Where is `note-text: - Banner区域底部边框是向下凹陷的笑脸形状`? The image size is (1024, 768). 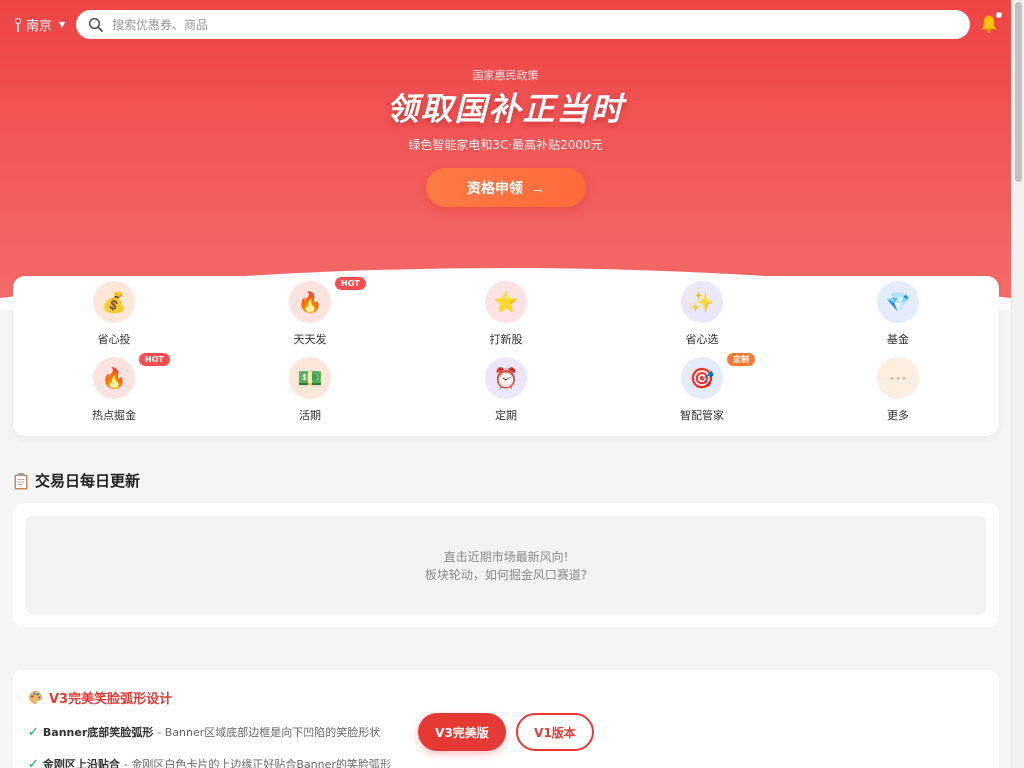
note-text: - Banner区域底部边框是向下凹陷的笑脸形状 is located at coordinates (269, 732).